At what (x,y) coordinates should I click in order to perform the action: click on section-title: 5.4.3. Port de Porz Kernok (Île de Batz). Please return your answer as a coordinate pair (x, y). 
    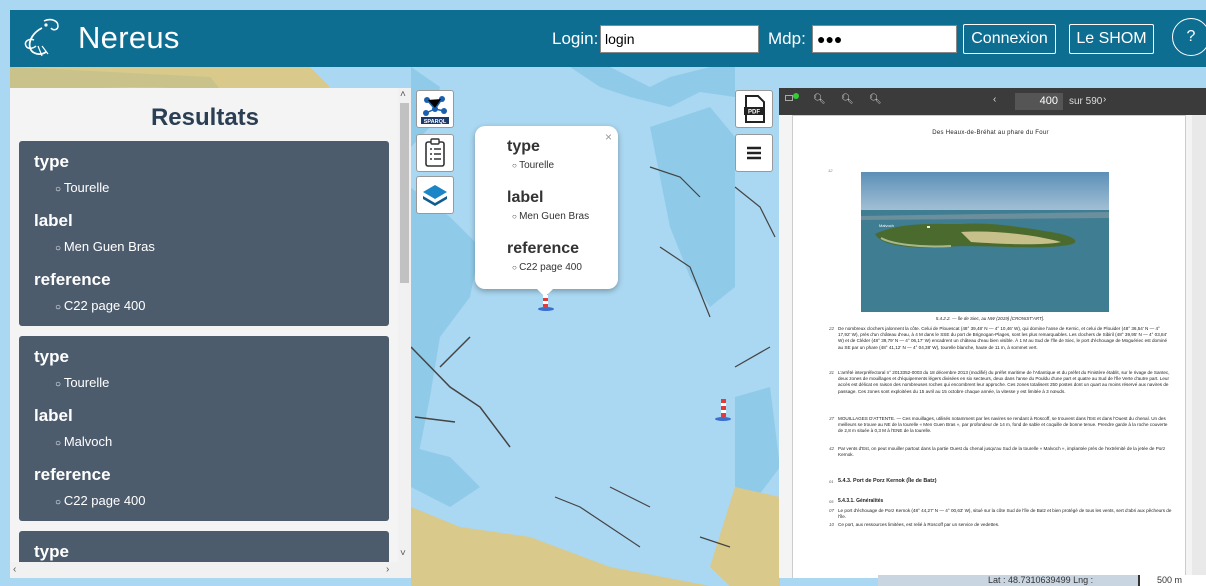
    Looking at the image, I should click on (887, 481).